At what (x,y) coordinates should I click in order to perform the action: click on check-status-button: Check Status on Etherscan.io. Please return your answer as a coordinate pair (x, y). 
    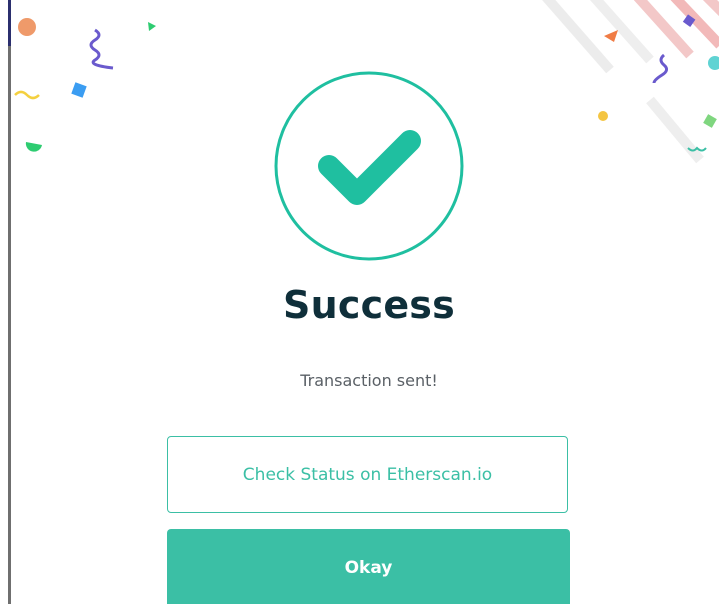
    Looking at the image, I should click on (367, 474).